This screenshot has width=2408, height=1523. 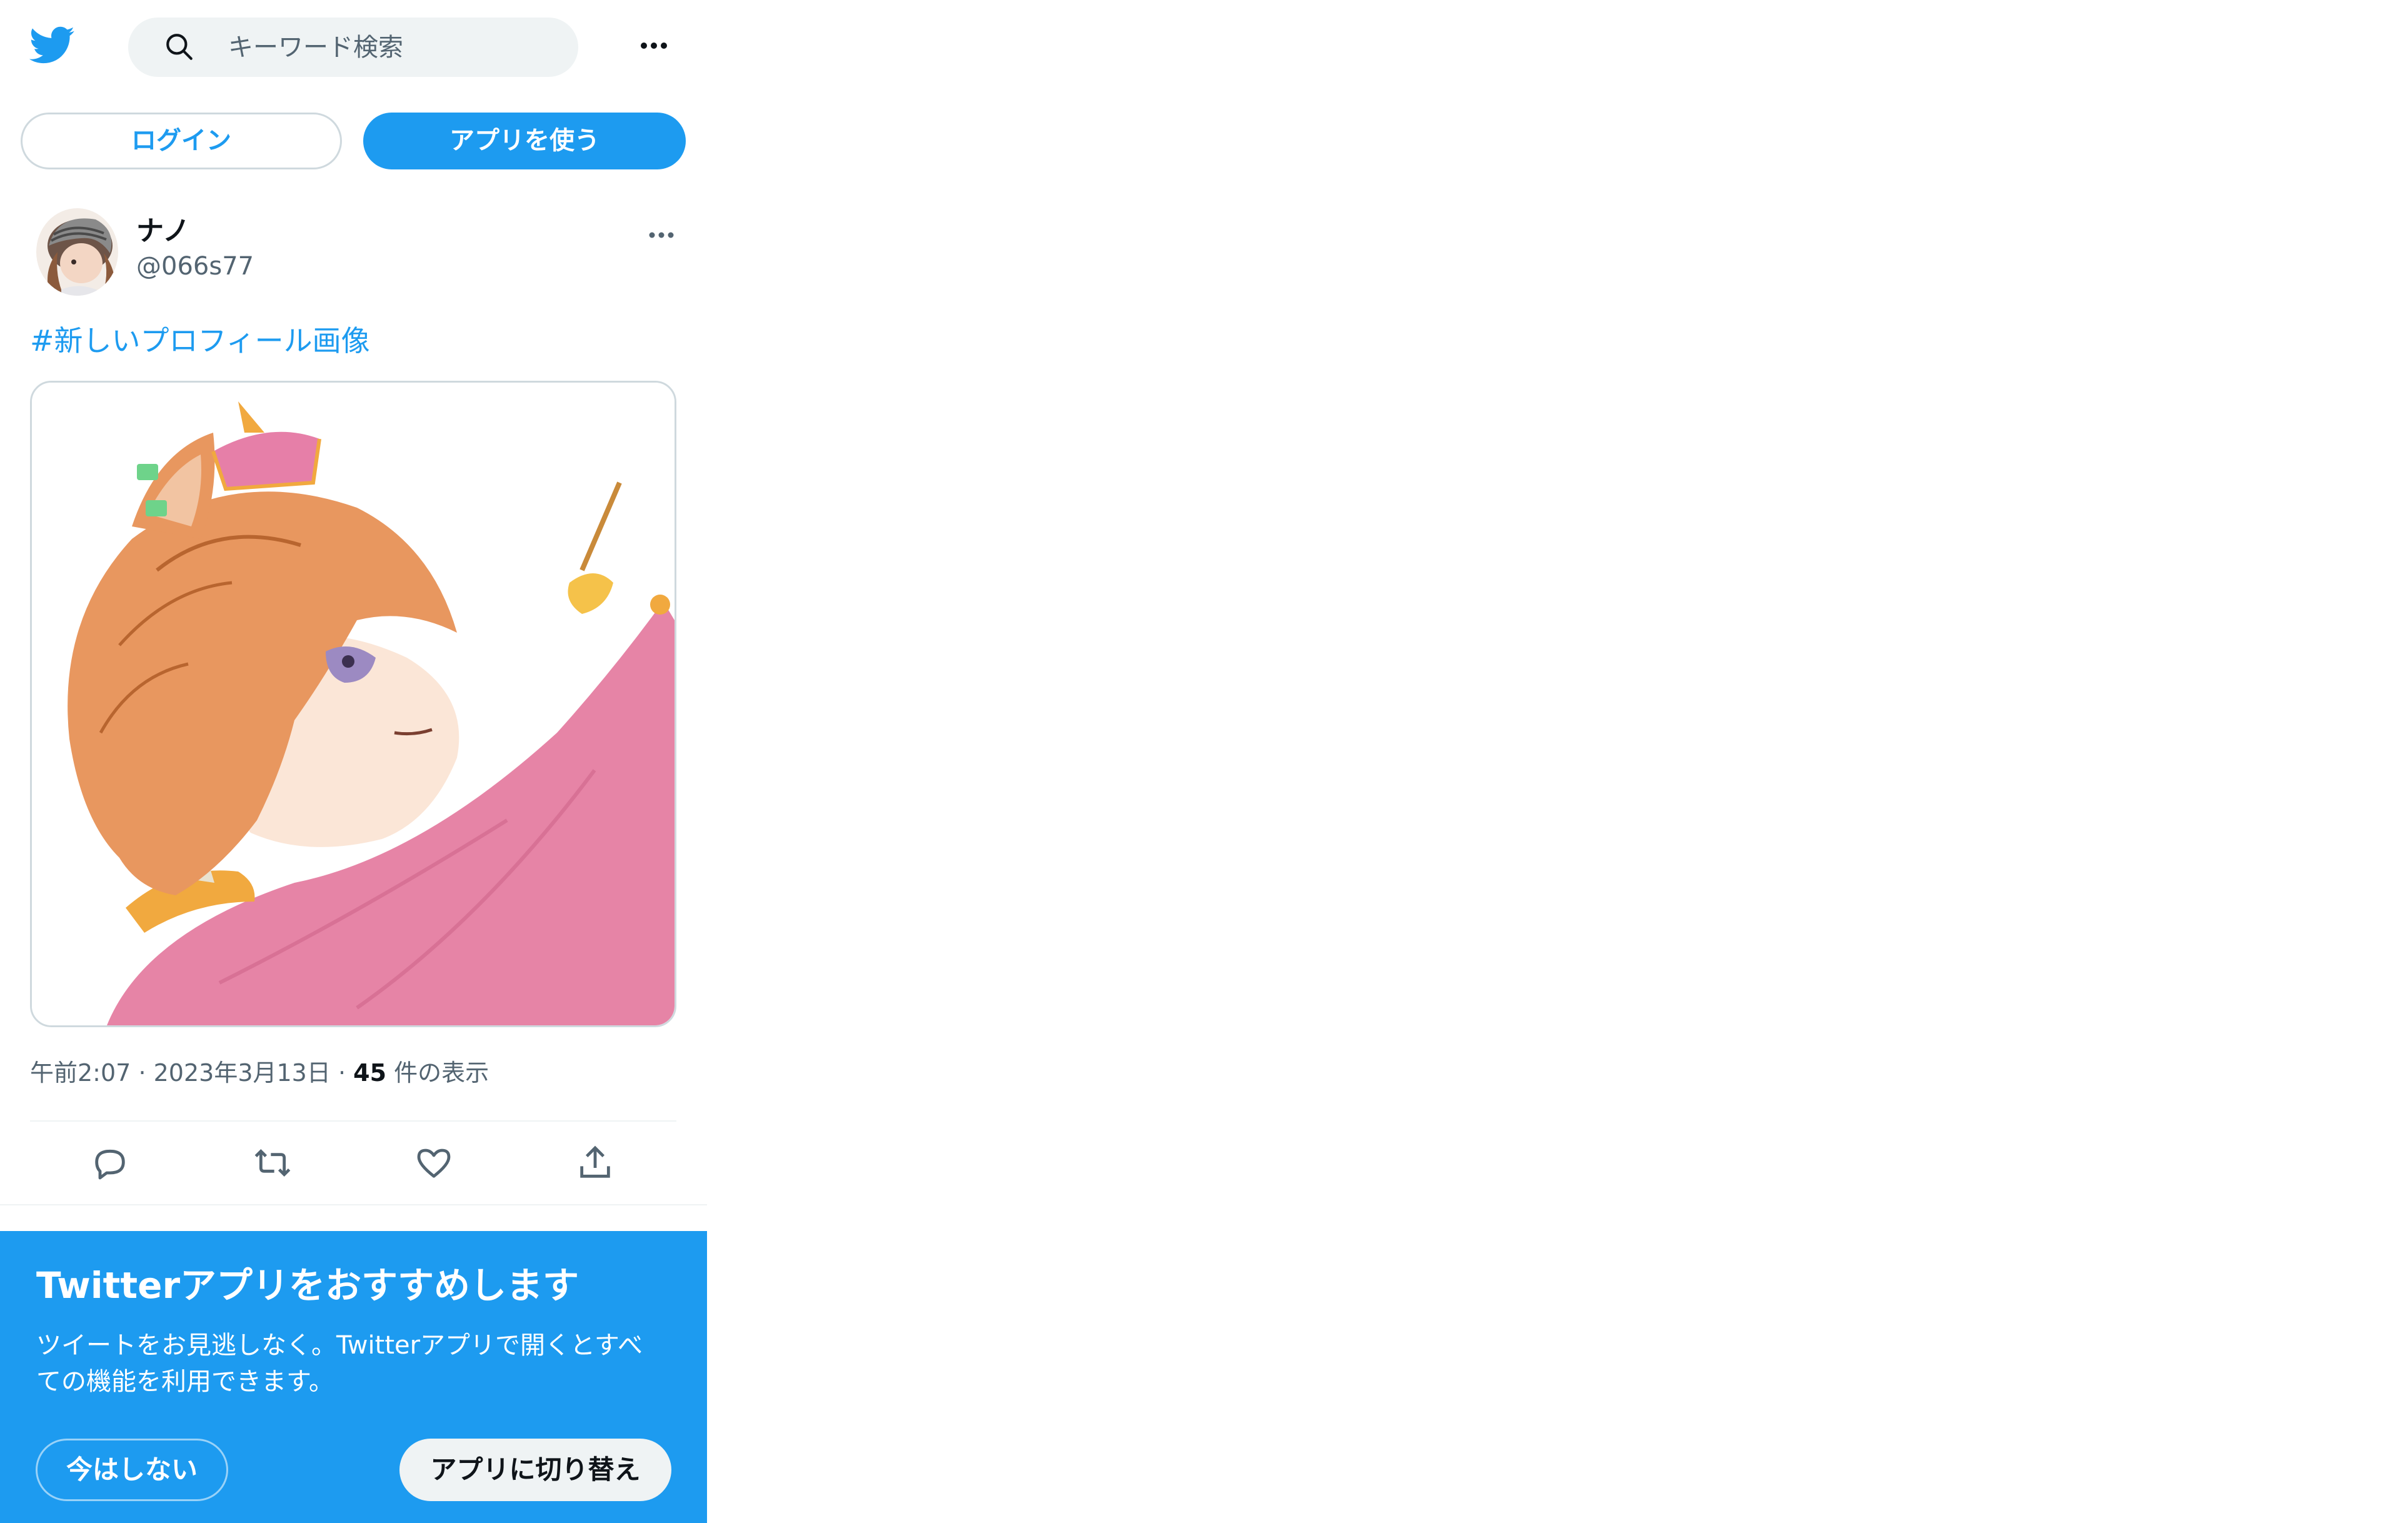 I want to click on not-now-button: 今はしない, so click(x=132, y=1470).